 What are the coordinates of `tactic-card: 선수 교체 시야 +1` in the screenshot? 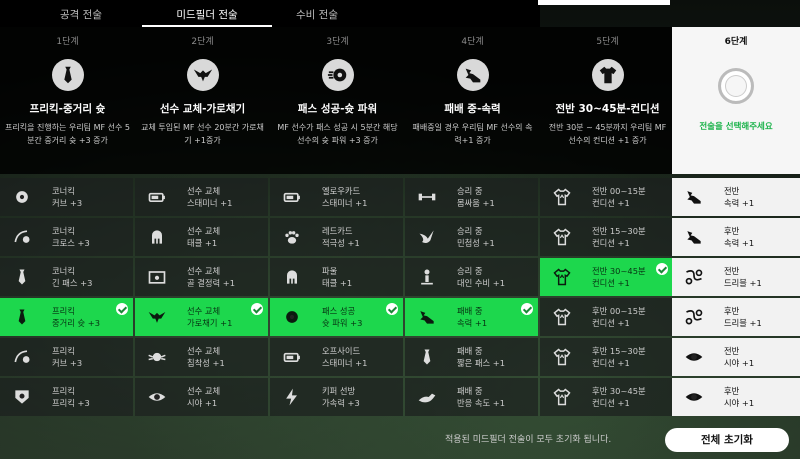 It's located at (201, 397).